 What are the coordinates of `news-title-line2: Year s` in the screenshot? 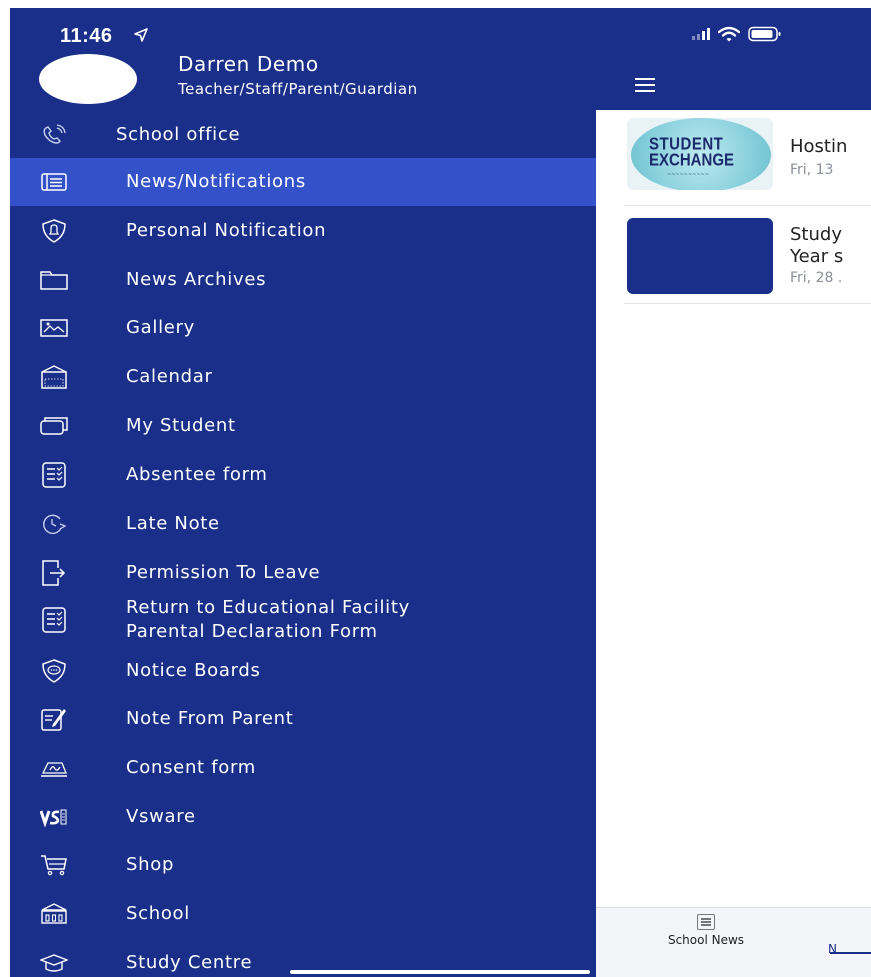 It's located at (817, 256).